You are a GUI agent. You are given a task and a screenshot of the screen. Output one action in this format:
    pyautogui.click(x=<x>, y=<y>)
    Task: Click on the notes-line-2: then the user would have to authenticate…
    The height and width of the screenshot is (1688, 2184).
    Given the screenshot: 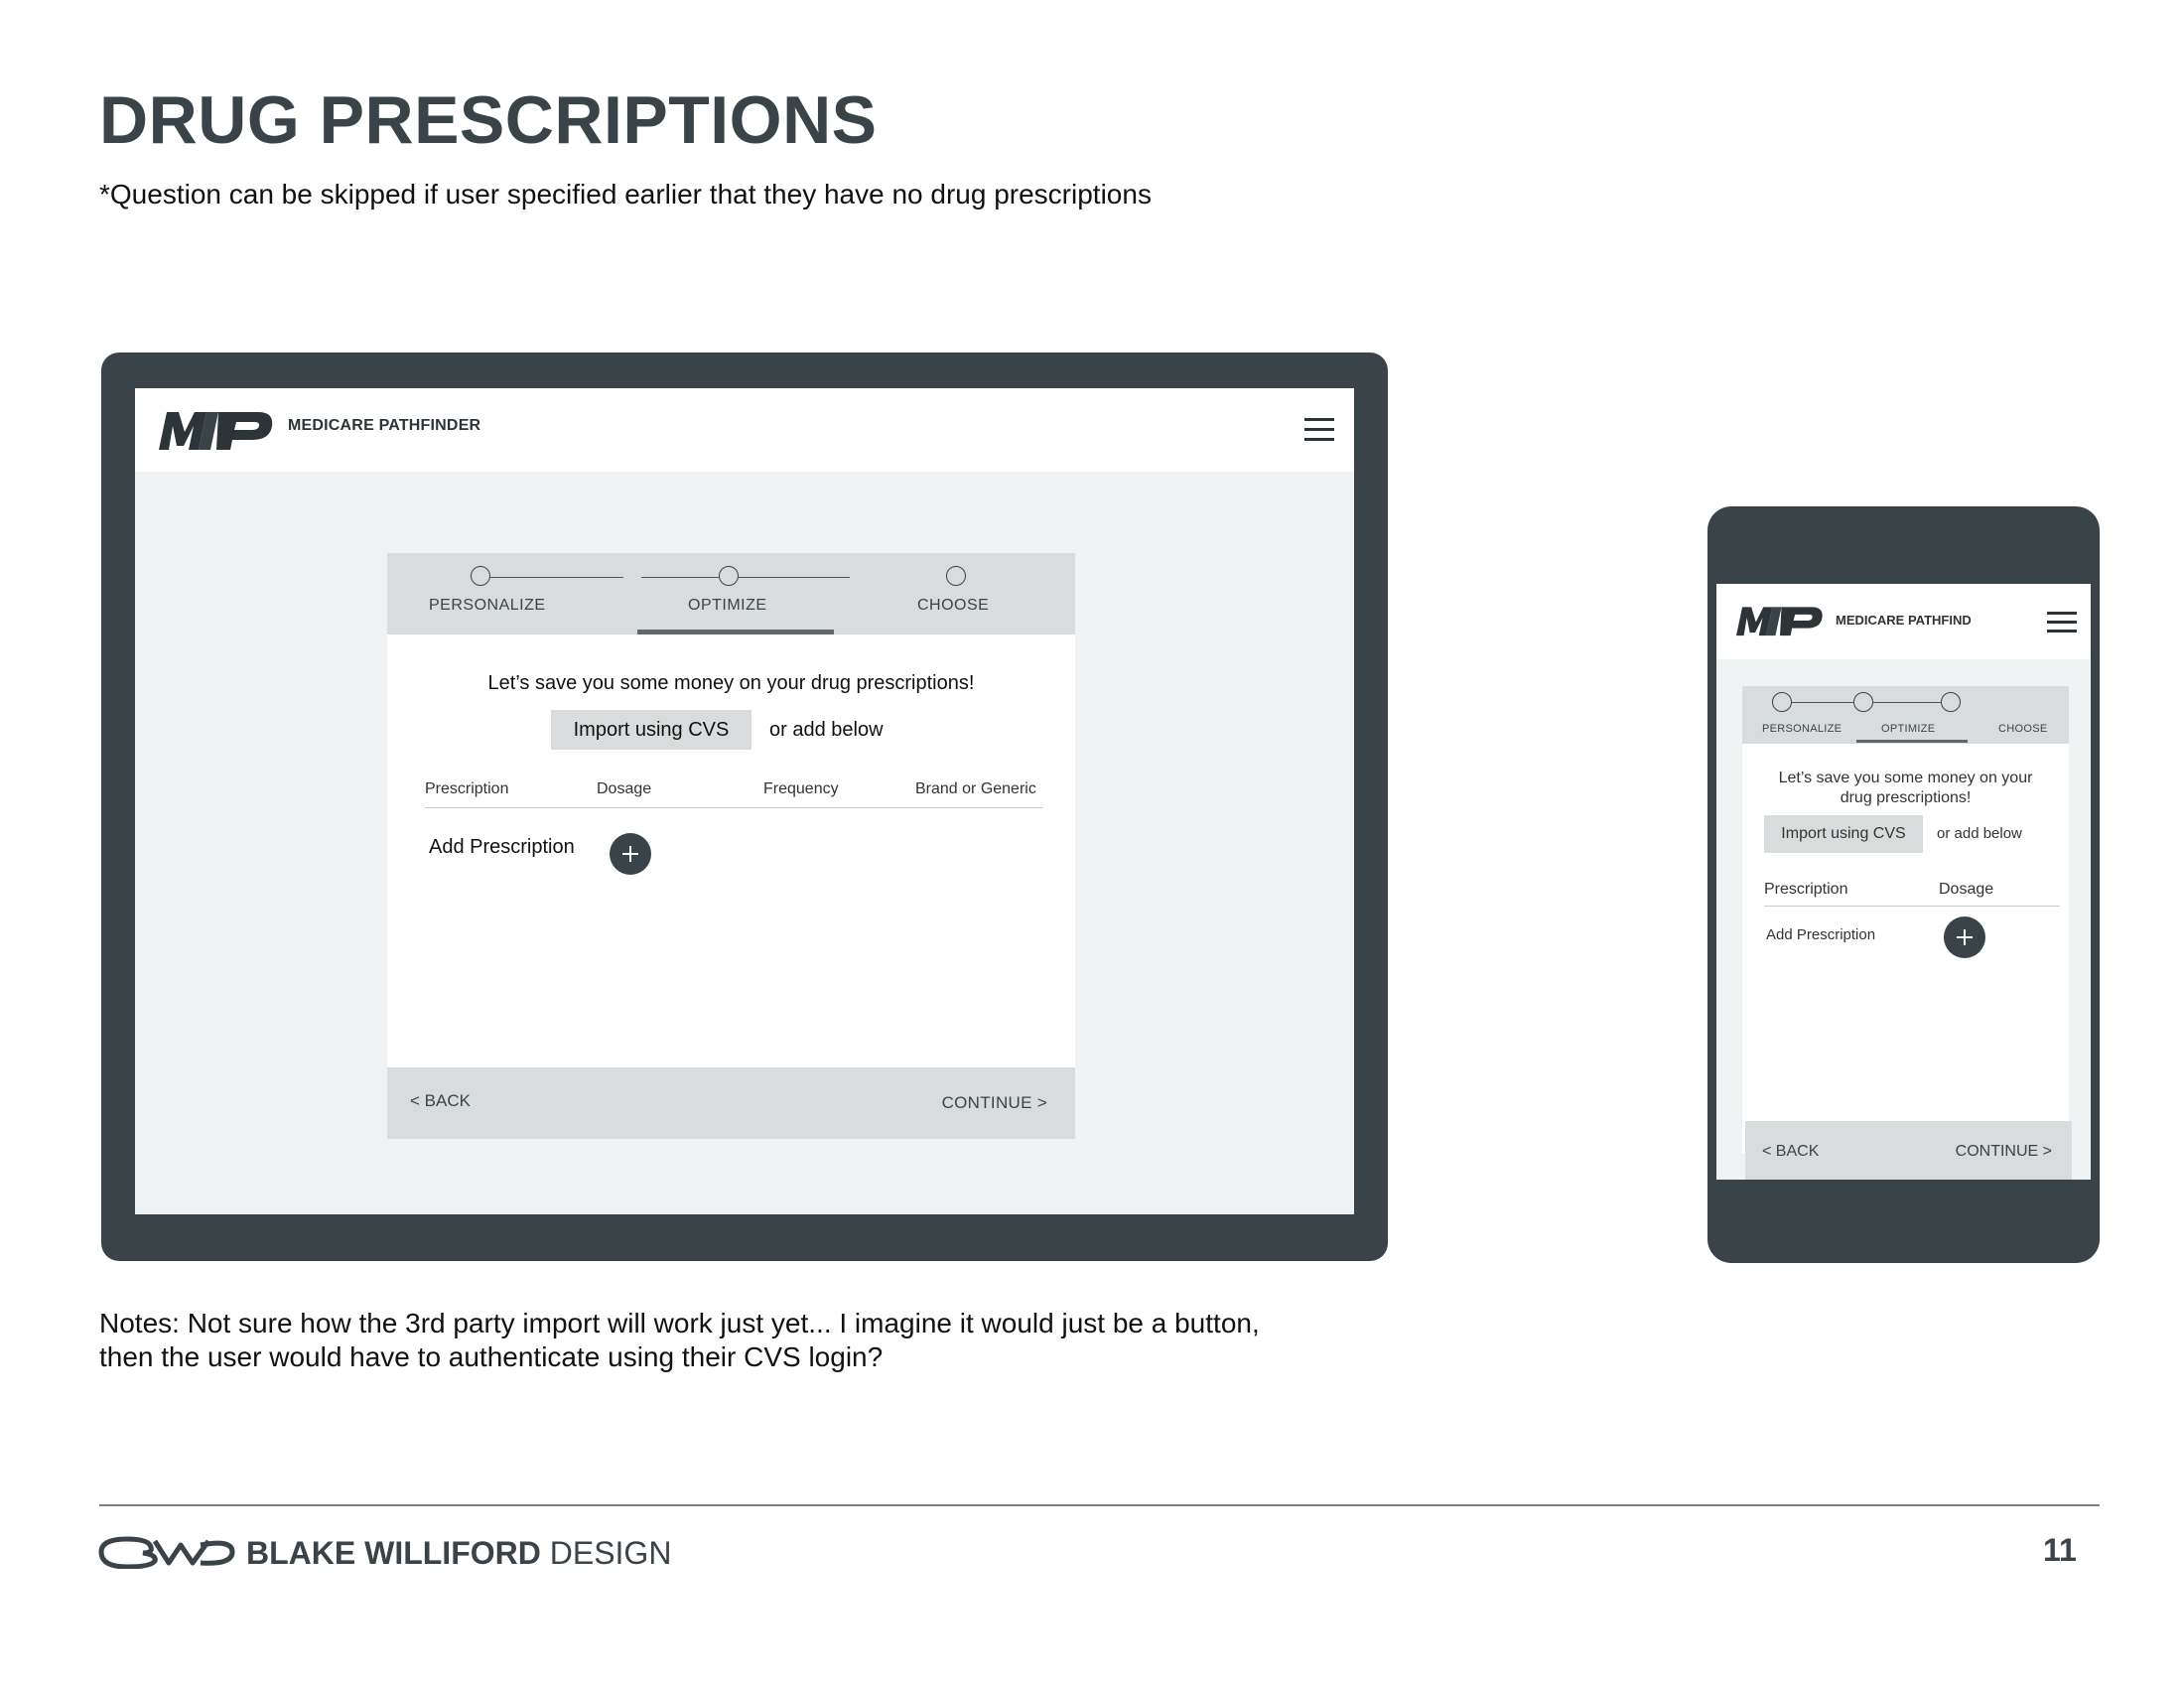 What is the action you would take?
    pyautogui.click(x=491, y=1356)
    